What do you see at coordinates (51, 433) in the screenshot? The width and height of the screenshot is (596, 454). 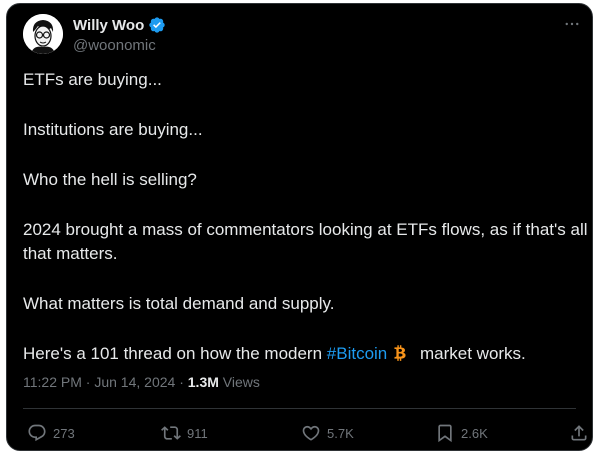 I see `reply-button: 273` at bounding box center [51, 433].